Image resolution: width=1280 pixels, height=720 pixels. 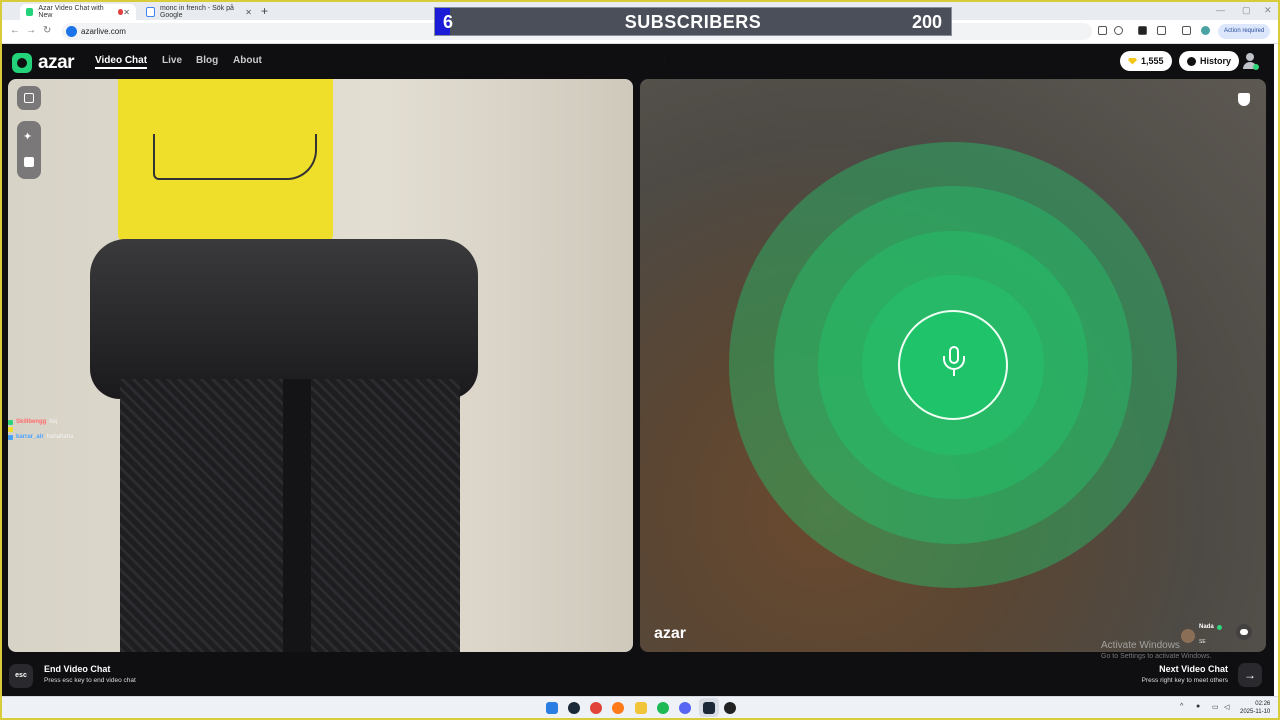 I want to click on new-tab-button: +, so click(x=264, y=11).